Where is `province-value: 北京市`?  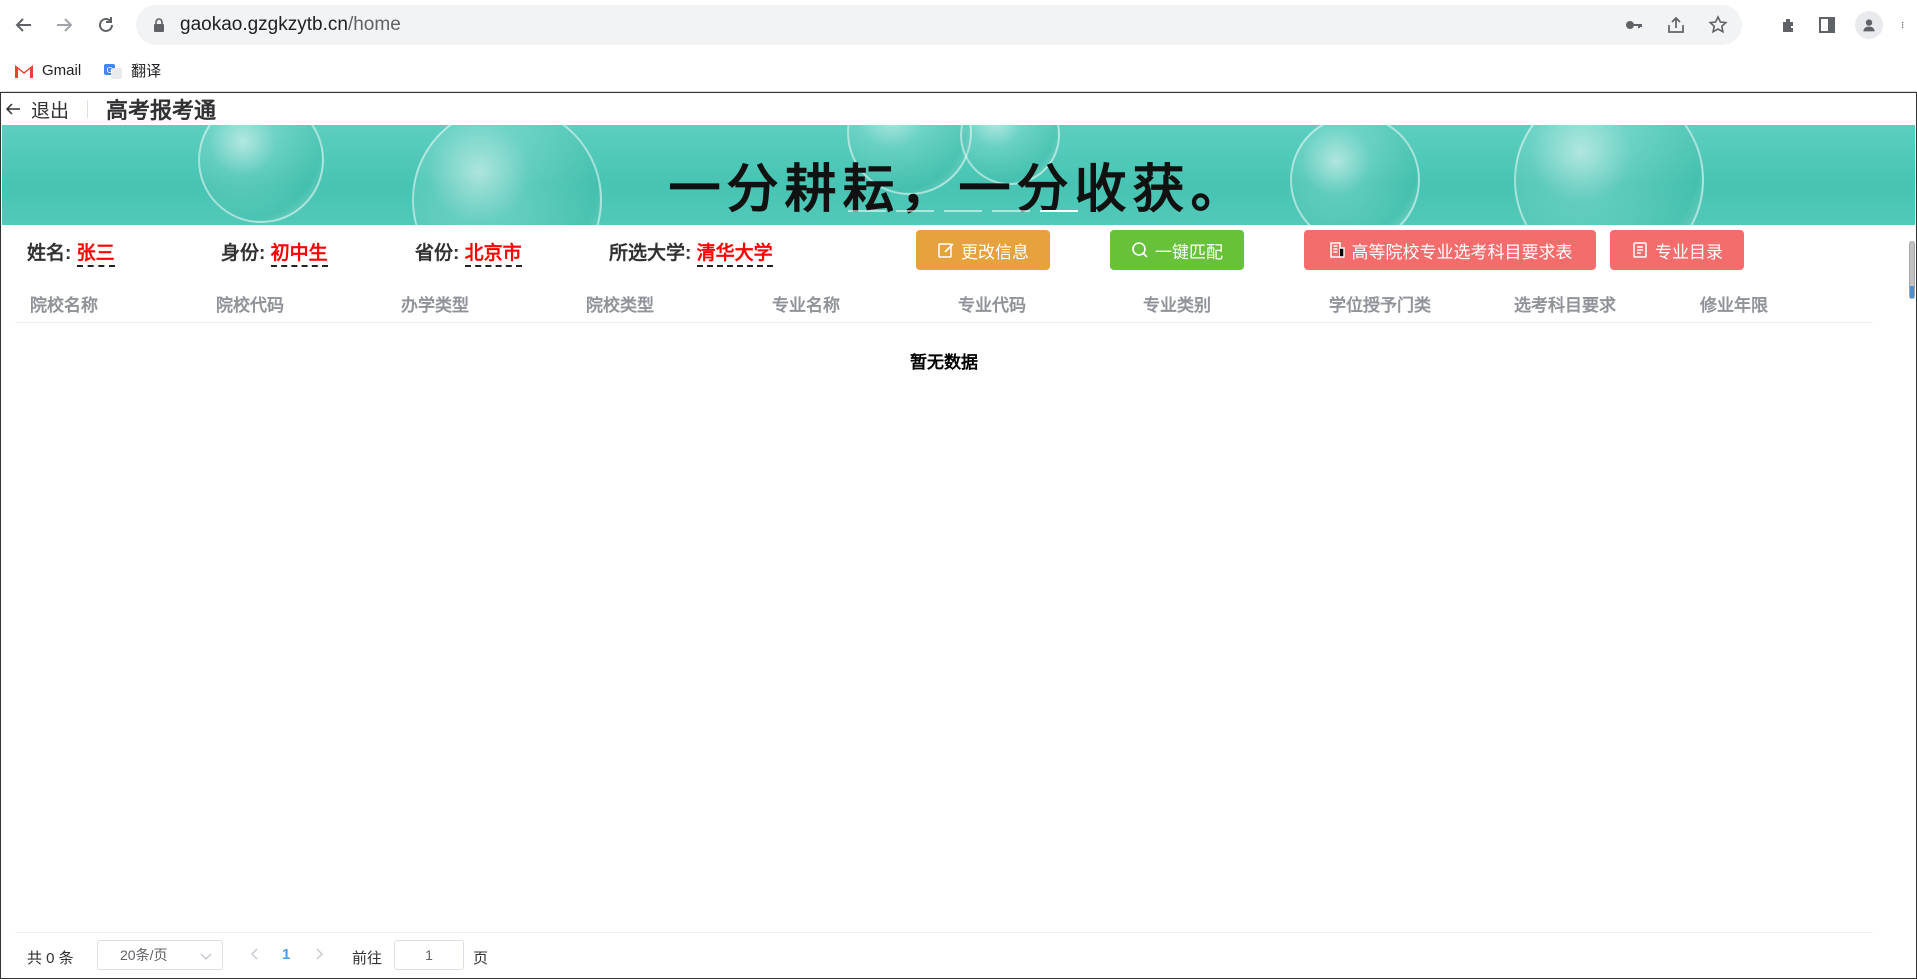
province-value: 北京市 is located at coordinates (493, 255).